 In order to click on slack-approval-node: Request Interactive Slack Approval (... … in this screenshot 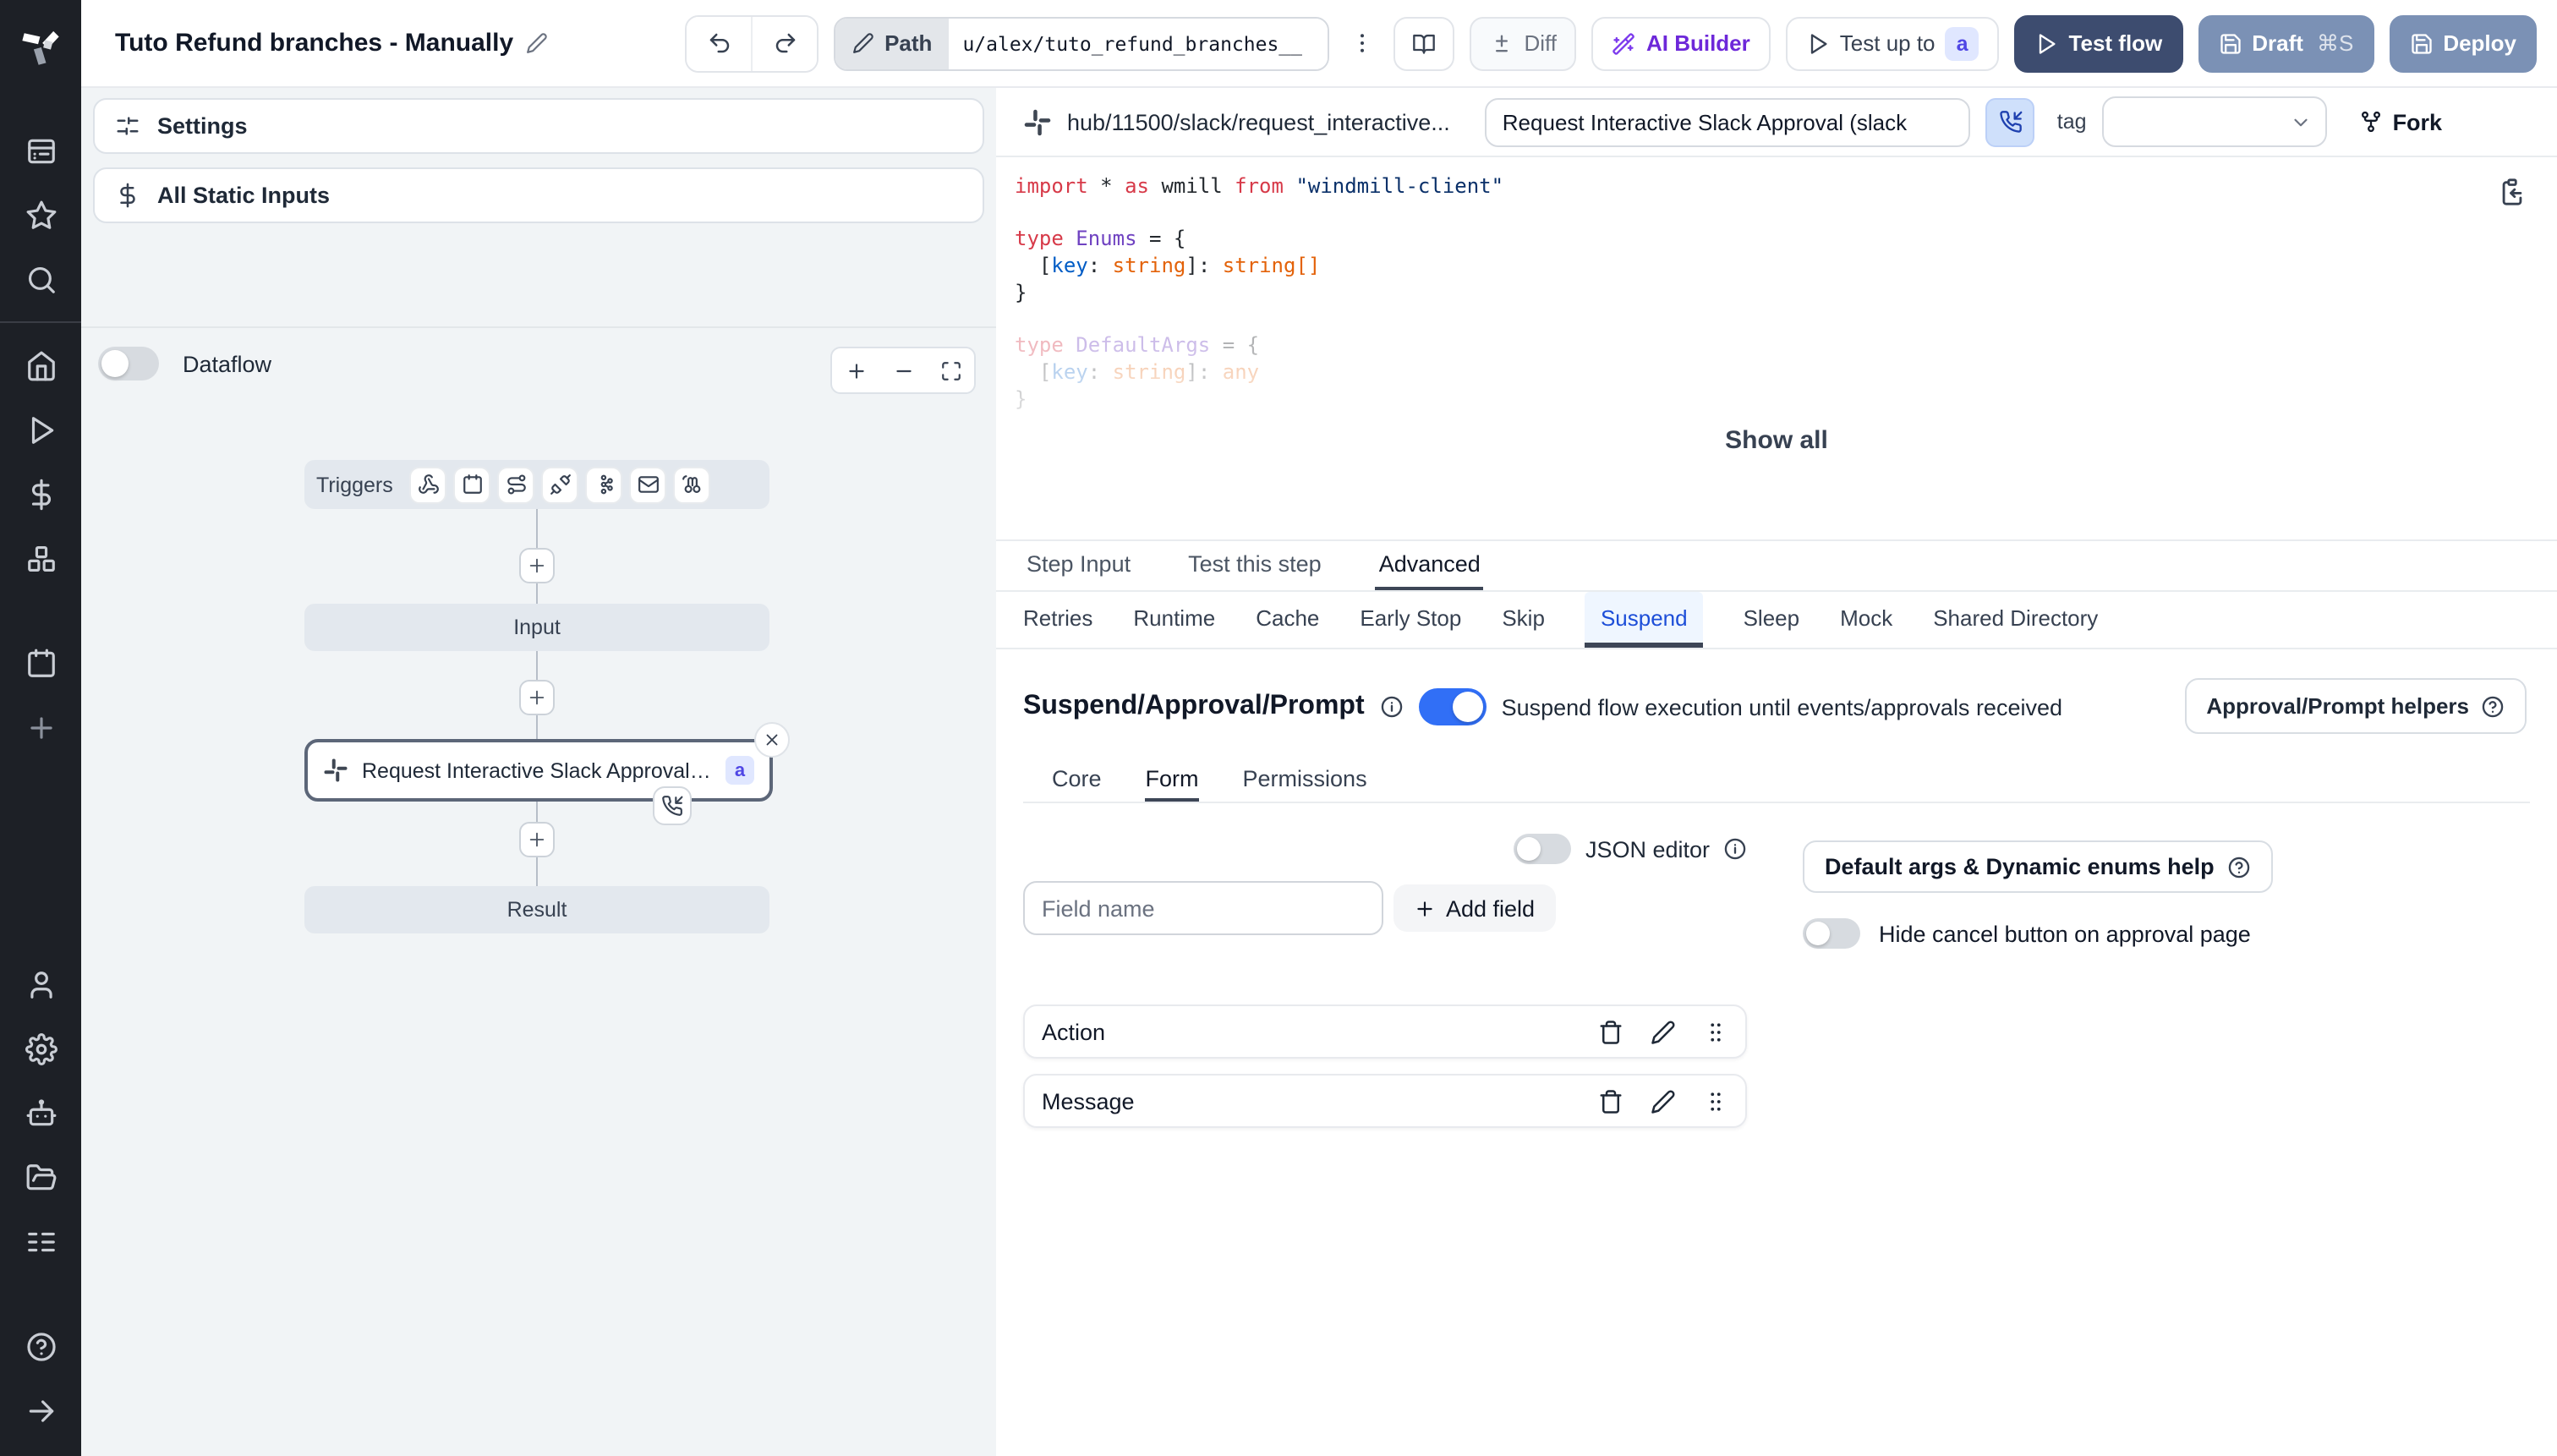, I will do `click(538, 771)`.